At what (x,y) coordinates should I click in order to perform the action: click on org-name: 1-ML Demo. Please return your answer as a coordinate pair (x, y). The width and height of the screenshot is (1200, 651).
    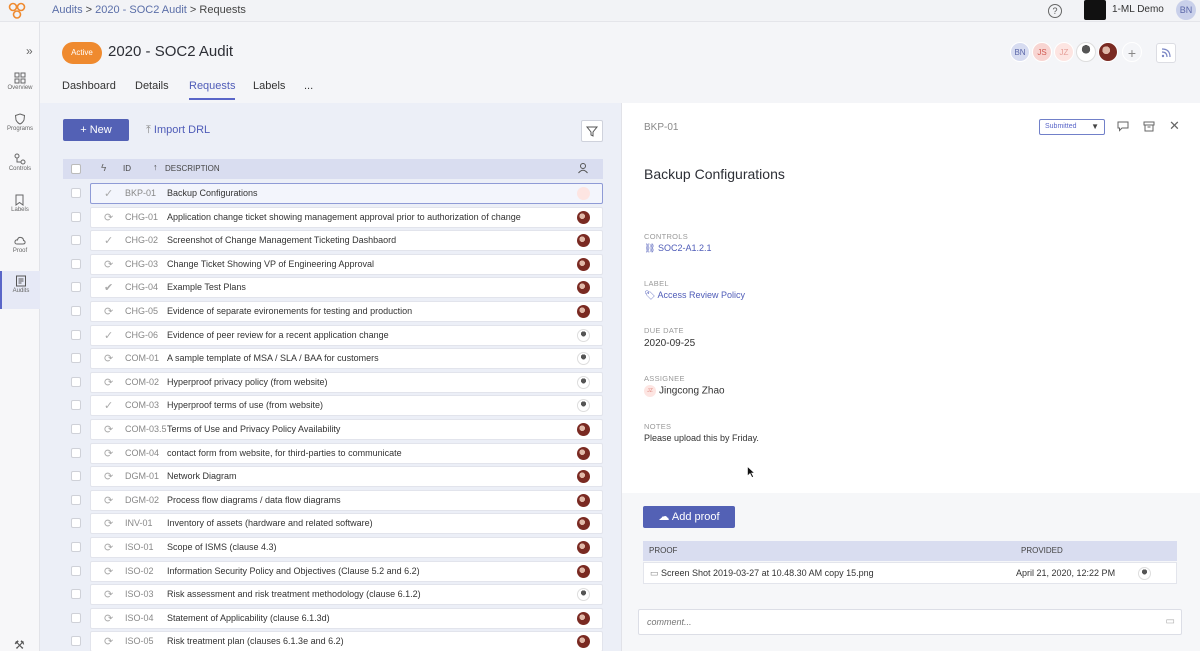
    Looking at the image, I should click on (1138, 9).